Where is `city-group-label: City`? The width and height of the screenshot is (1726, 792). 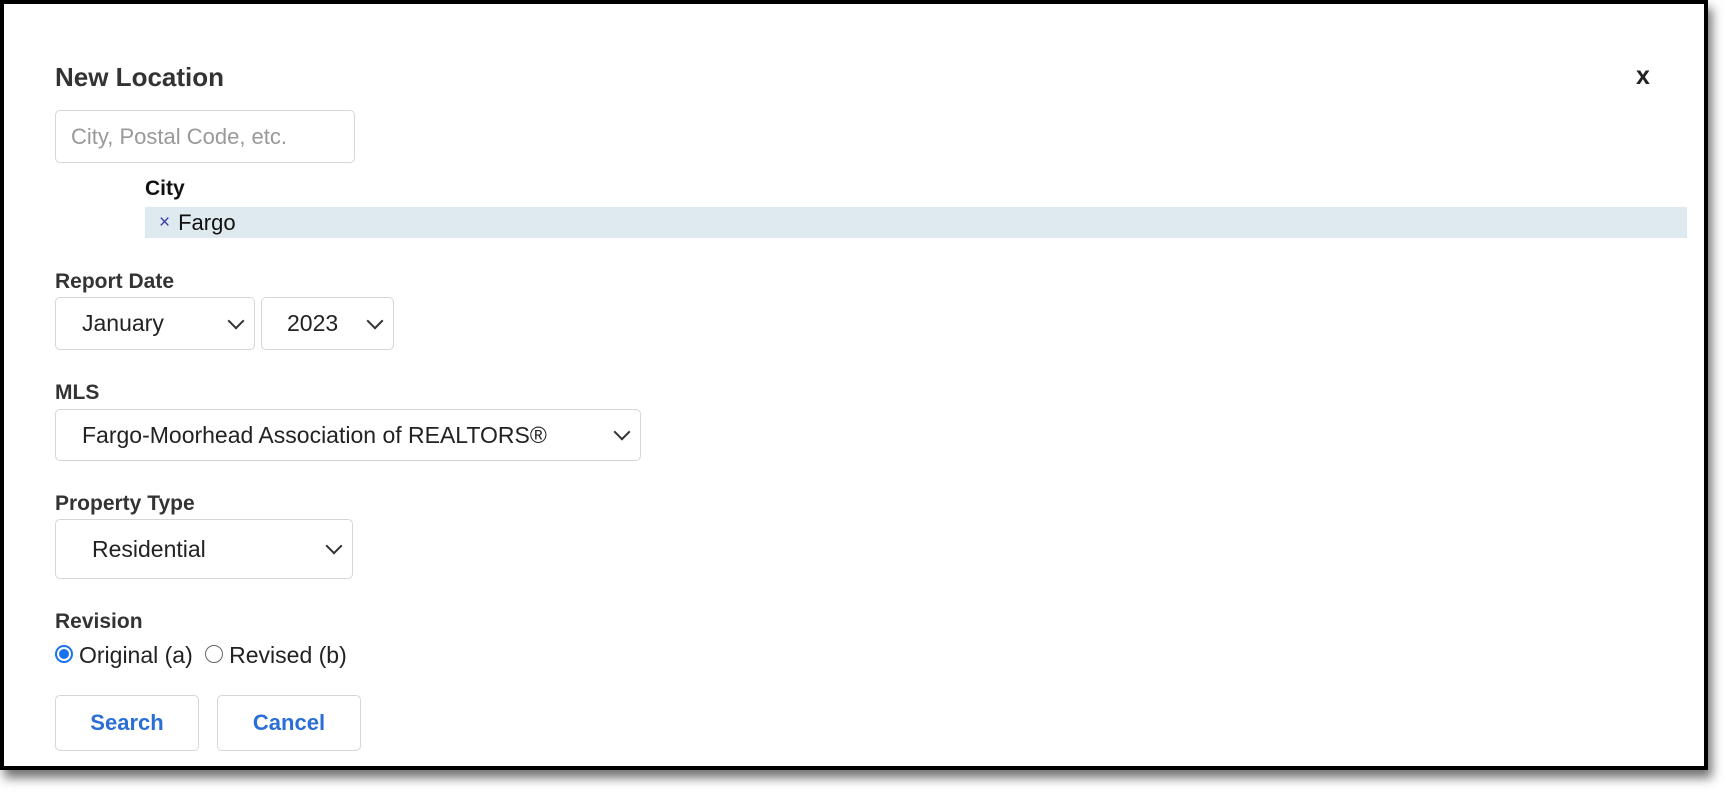 city-group-label: City is located at coordinates (165, 188).